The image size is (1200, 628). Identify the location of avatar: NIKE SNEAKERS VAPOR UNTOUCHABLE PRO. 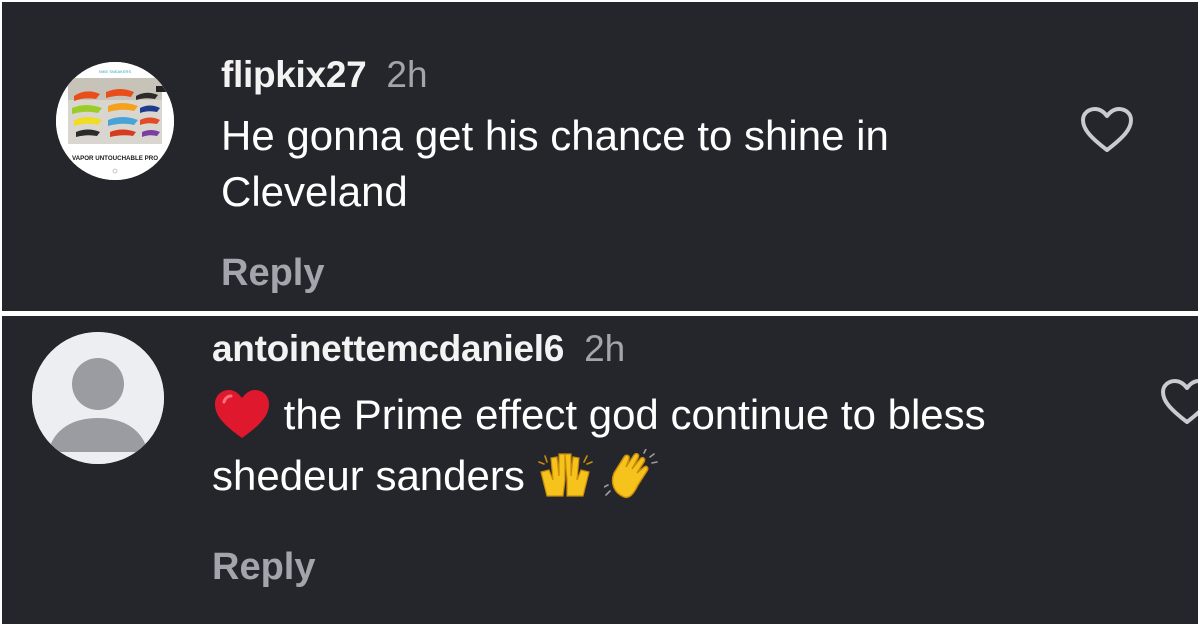
(115, 121).